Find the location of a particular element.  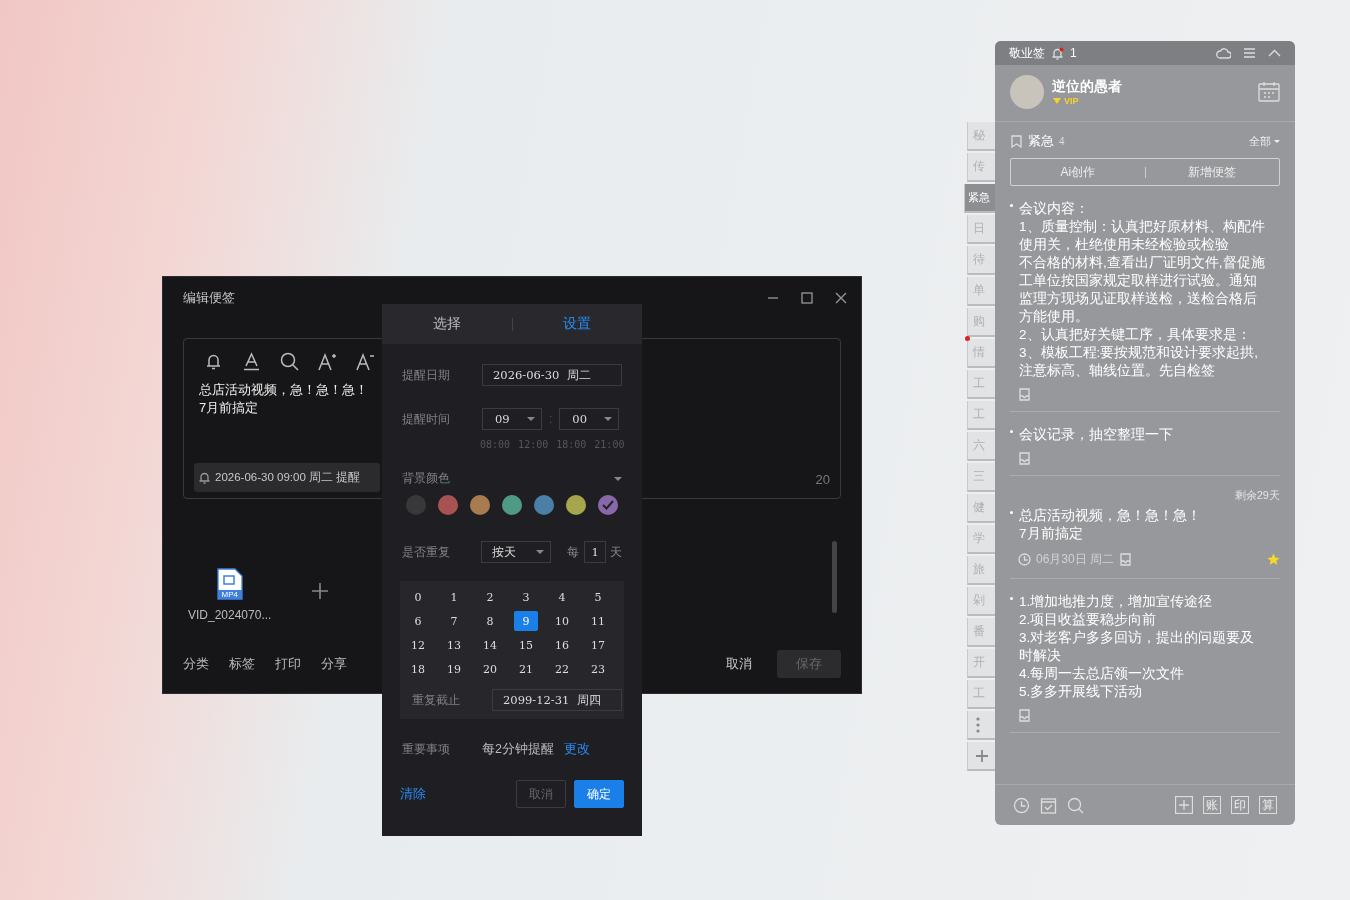

action-link: 分类 is located at coordinates (196, 664).